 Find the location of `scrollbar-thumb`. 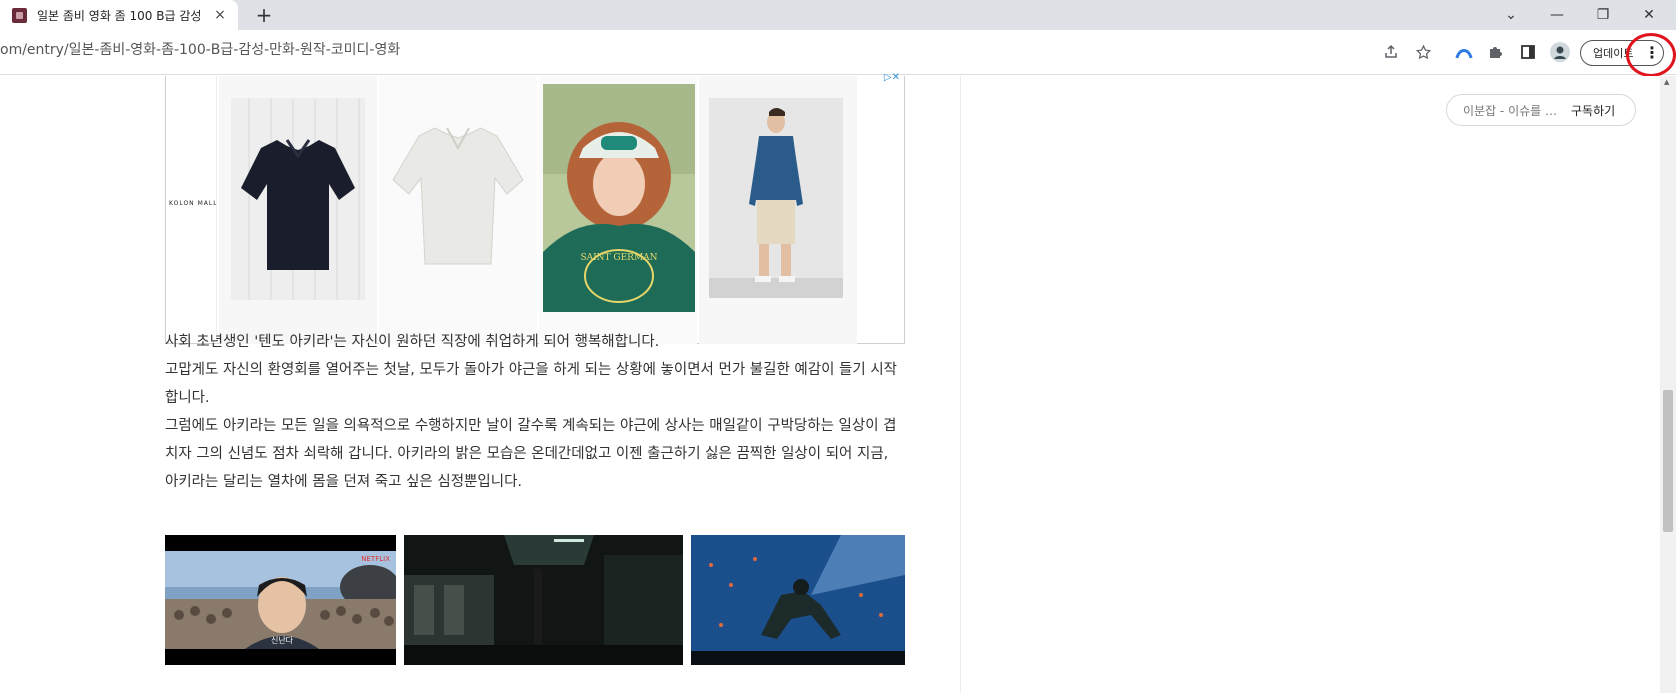

scrollbar-thumb is located at coordinates (1668, 461).